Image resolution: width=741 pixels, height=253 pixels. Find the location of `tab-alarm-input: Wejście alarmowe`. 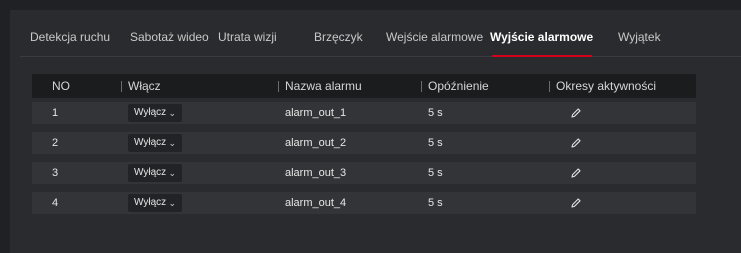

tab-alarm-input: Wejście alarmowe is located at coordinates (434, 39).